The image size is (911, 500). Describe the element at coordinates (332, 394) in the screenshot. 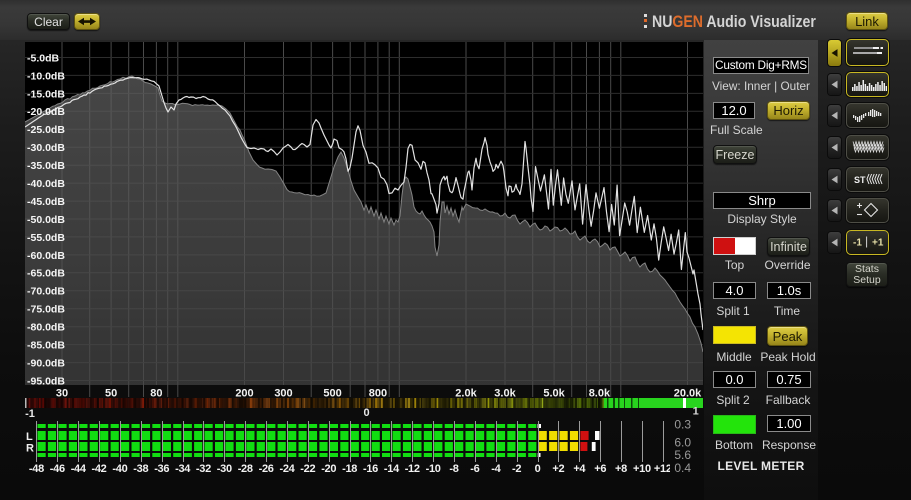

I see `svg-text: 500` at that location.